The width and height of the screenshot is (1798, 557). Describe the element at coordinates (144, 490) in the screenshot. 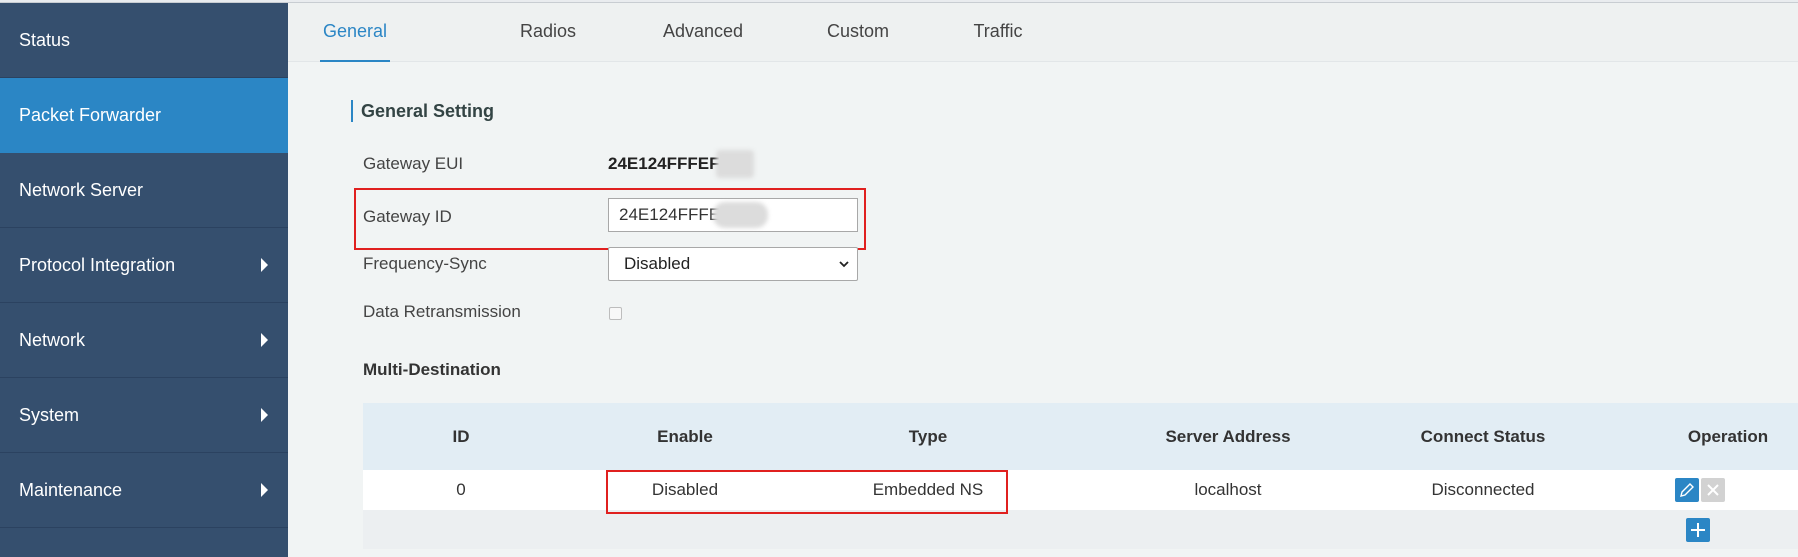

I see `sidebar-item-maintenance: Maintenance` at that location.